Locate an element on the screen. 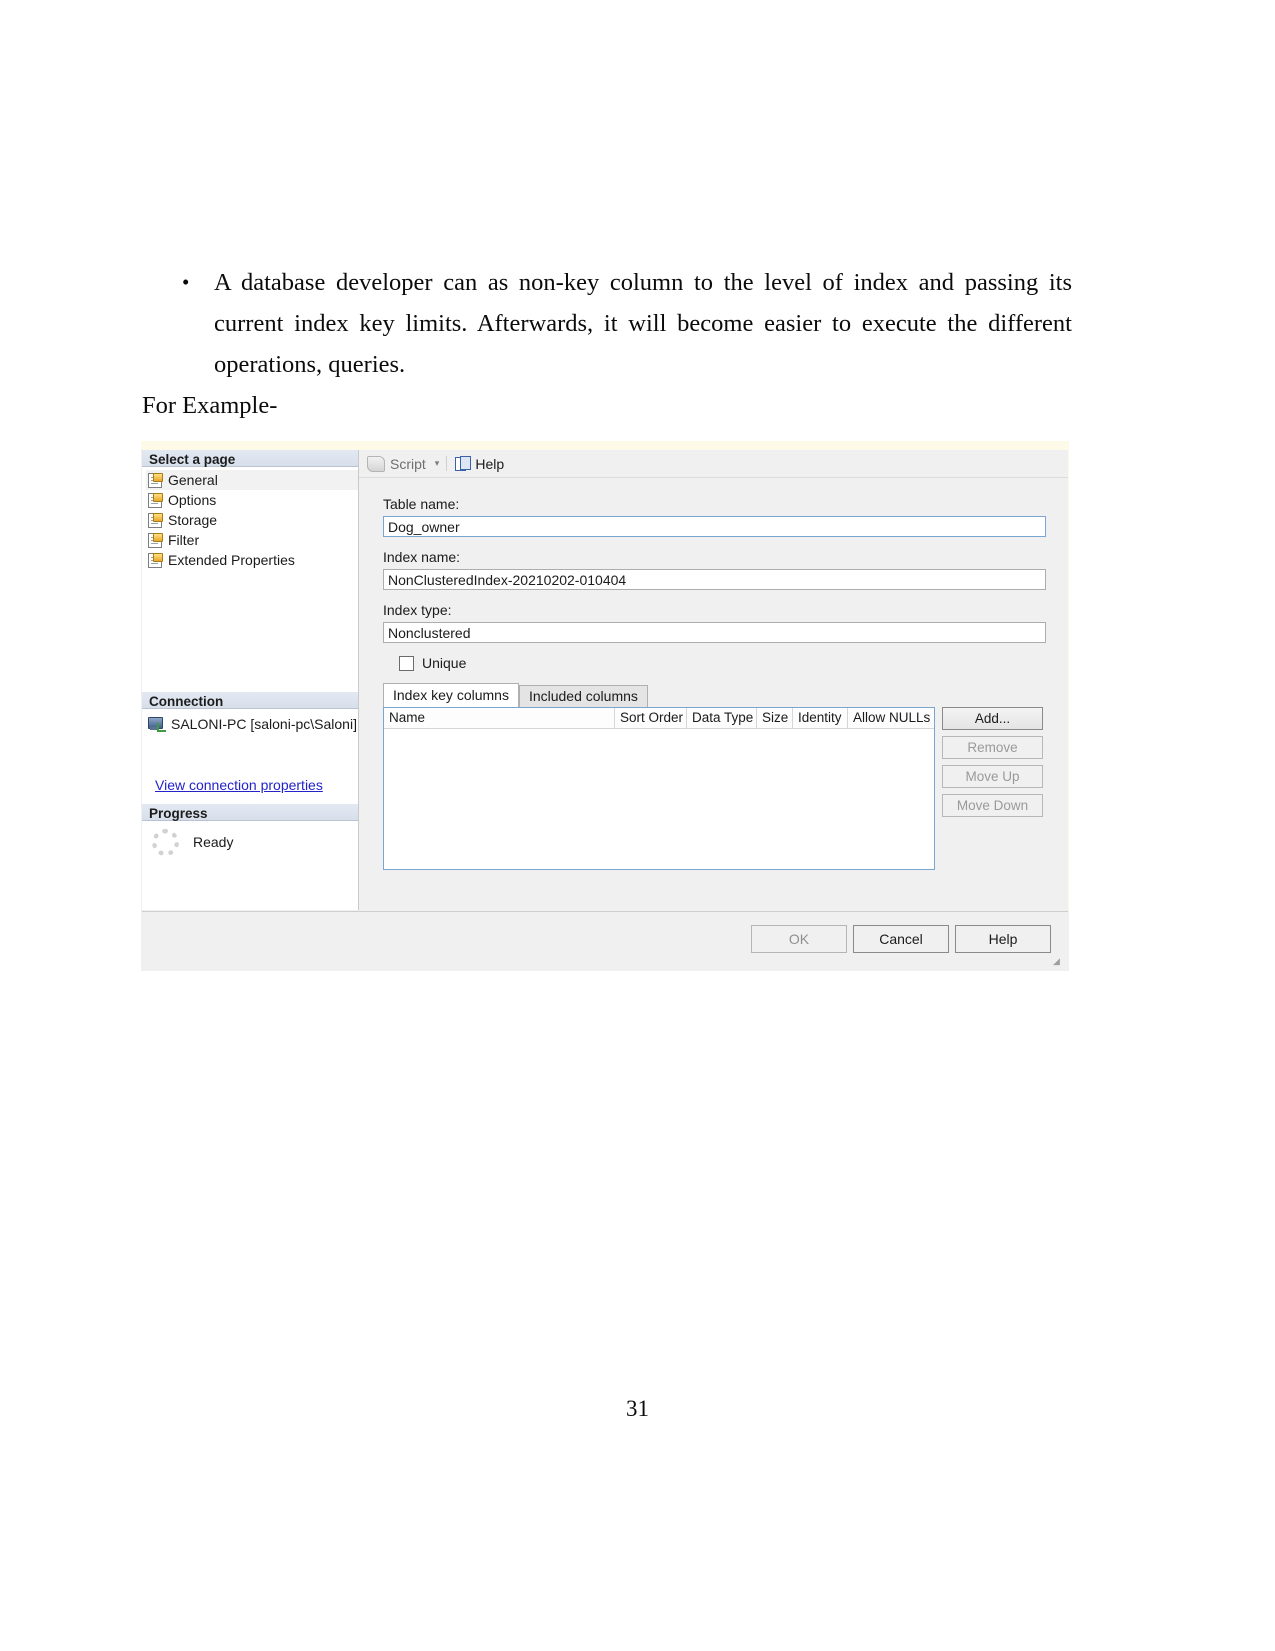 This screenshot has width=1275, height=1651. sidebar-item-label: Storage is located at coordinates (193, 520).